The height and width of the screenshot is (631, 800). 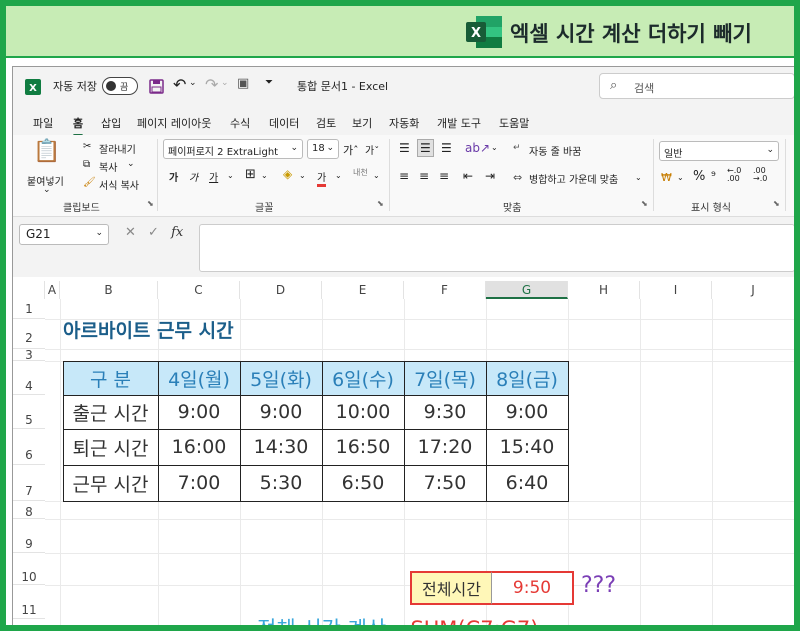 What do you see at coordinates (89, 182) in the screenshot?
I see `format-painter-icon: 🖌` at bounding box center [89, 182].